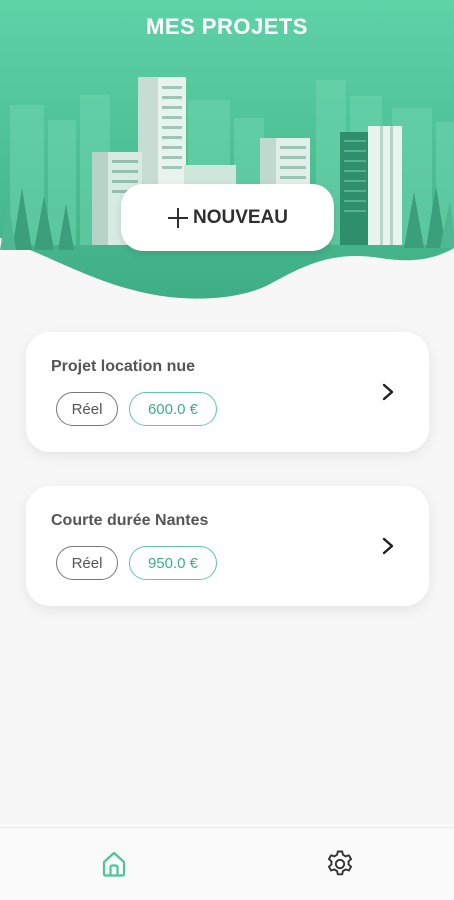 The height and width of the screenshot is (900, 454). I want to click on home-icon, so click(114, 864).